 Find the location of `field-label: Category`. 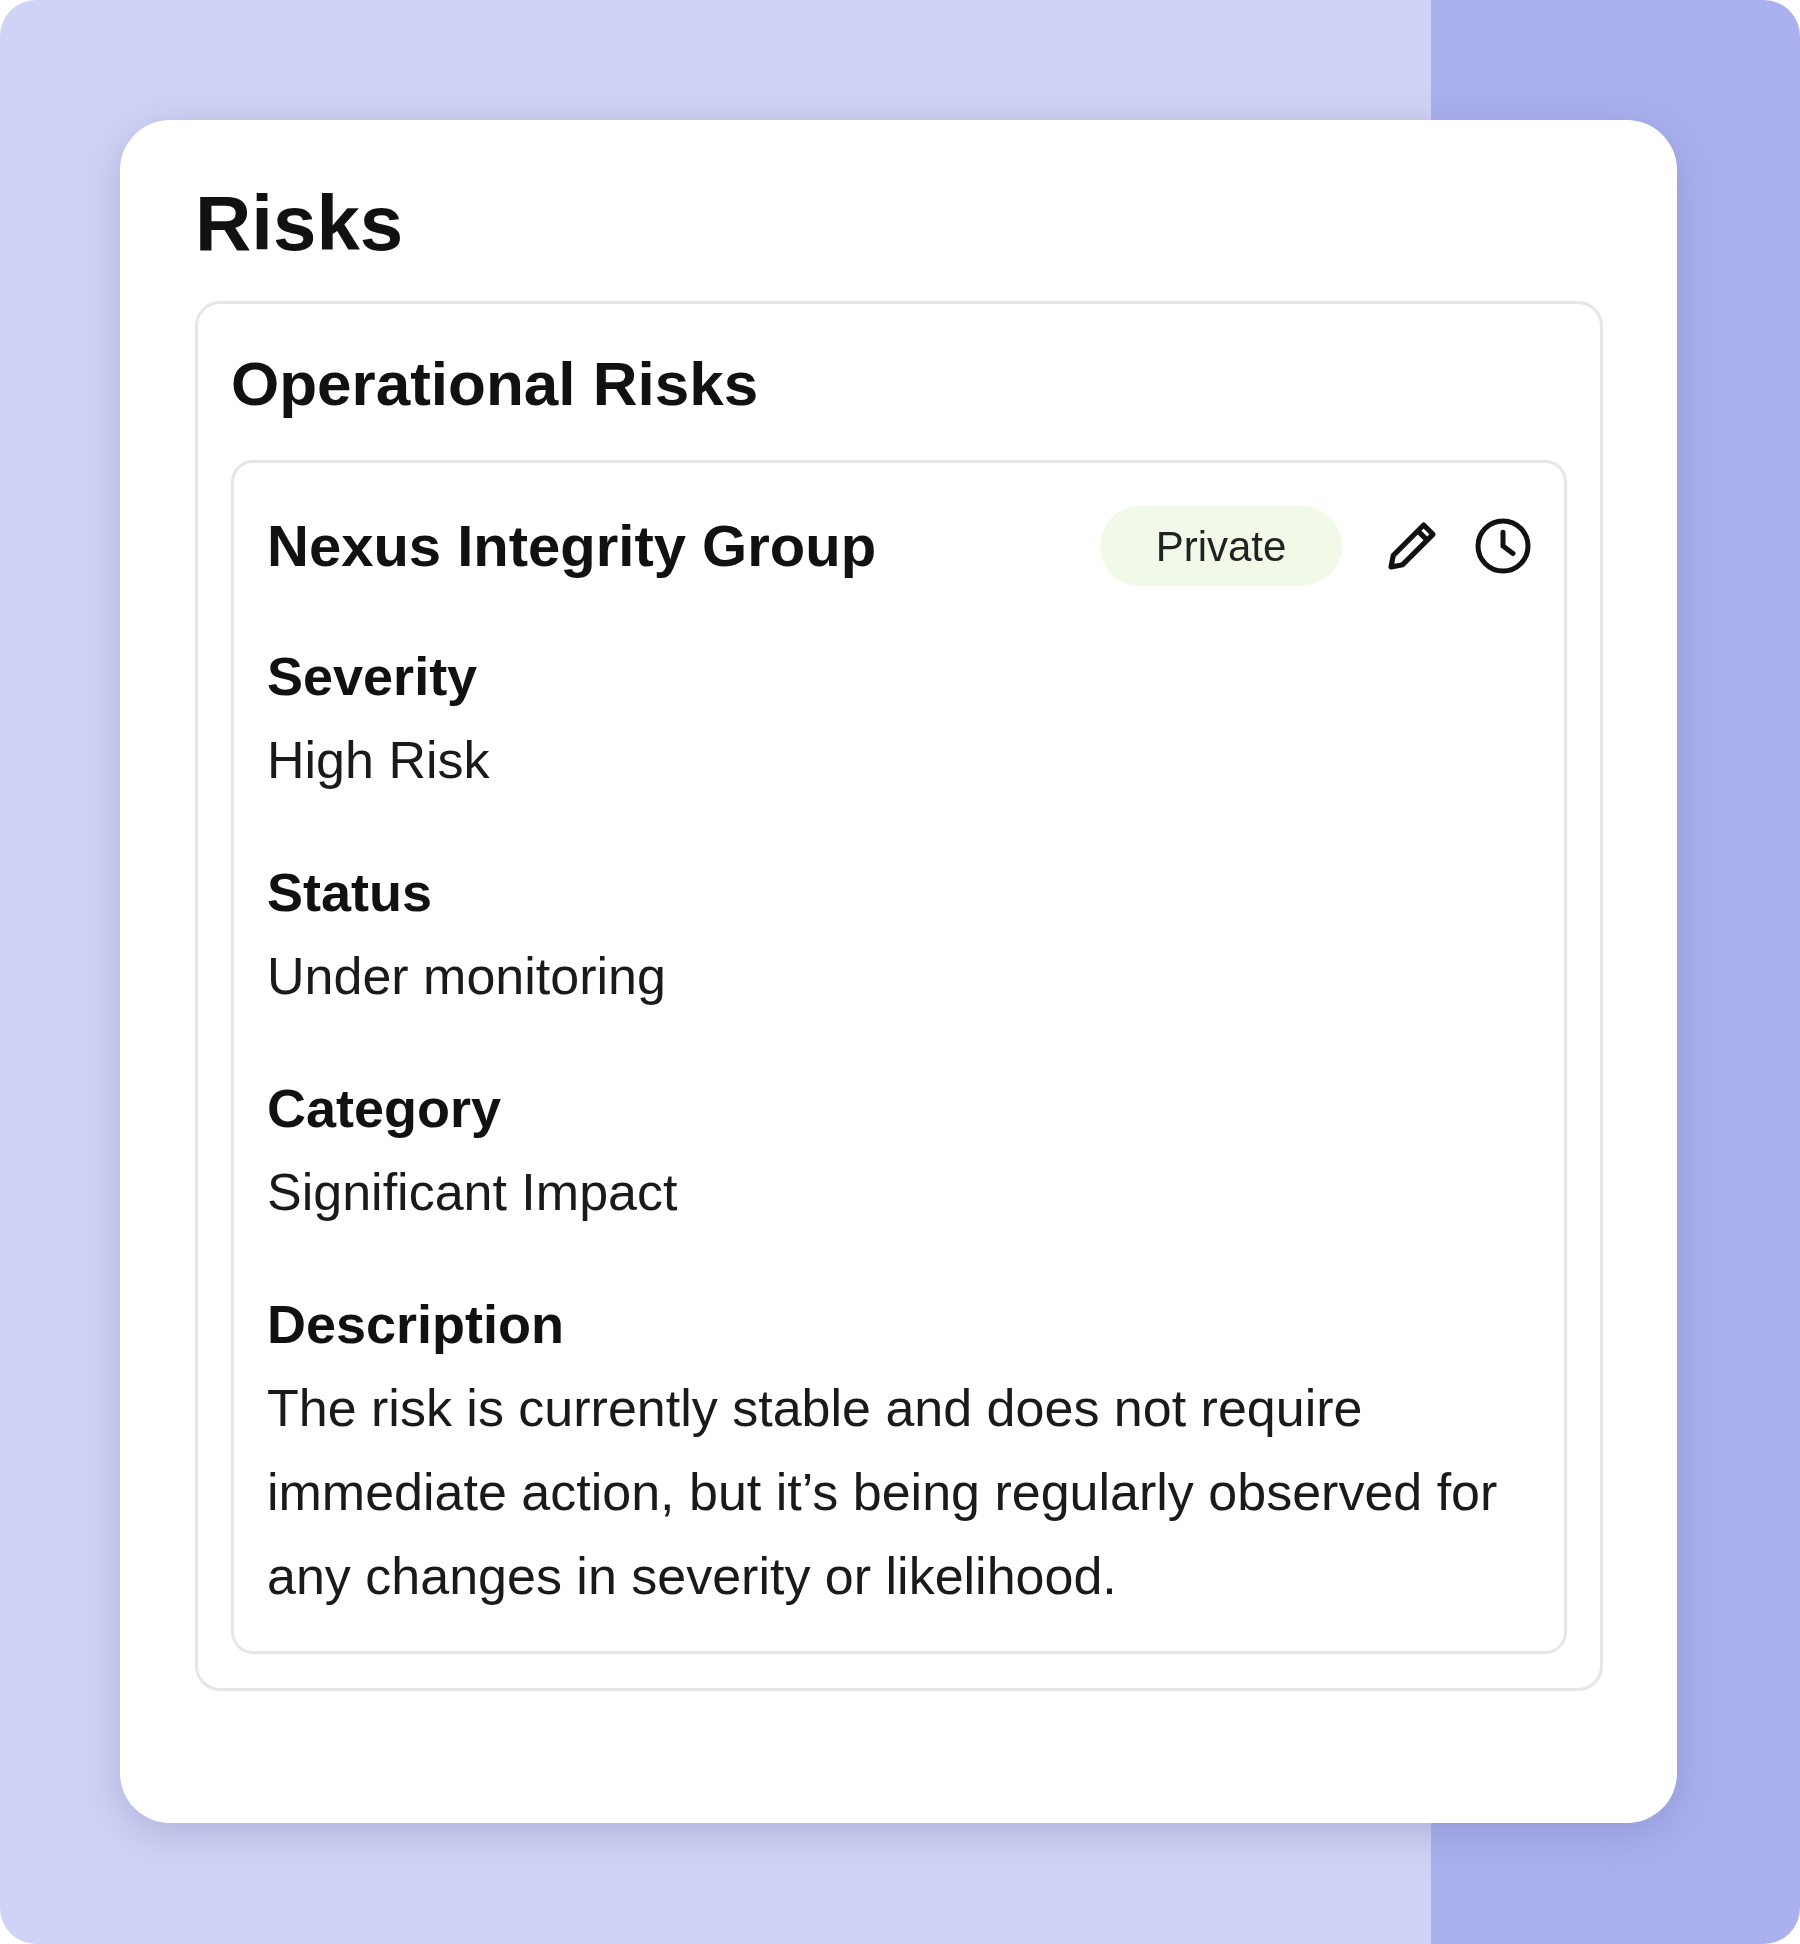

field-label: Category is located at coordinates (385, 1108).